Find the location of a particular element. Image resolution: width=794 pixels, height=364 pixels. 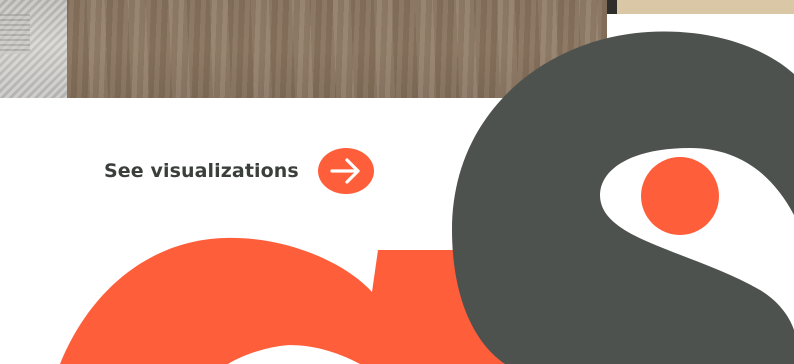

arrow-right-button is located at coordinates (345, 171).